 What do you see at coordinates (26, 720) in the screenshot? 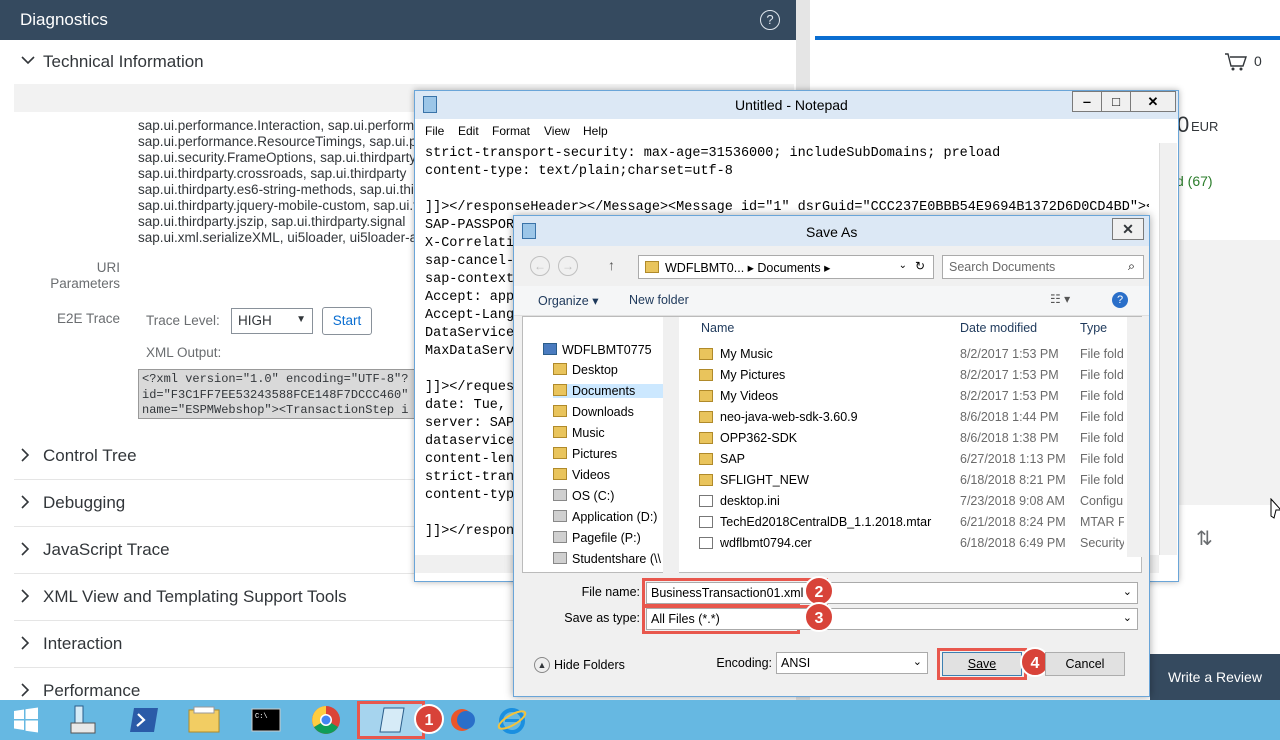
I see `windows-start-icon` at bounding box center [26, 720].